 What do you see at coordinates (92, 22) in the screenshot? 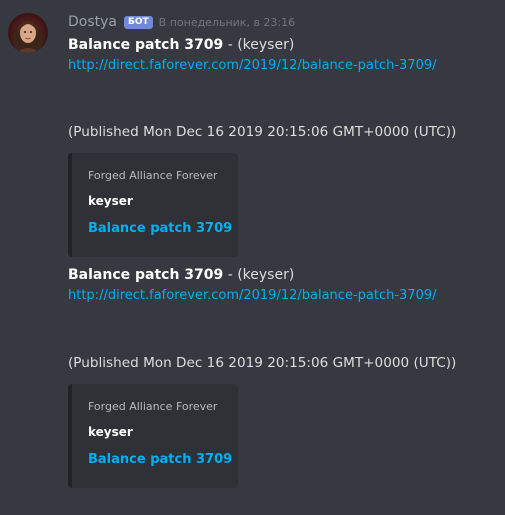
I see `username: Dostya` at bounding box center [92, 22].